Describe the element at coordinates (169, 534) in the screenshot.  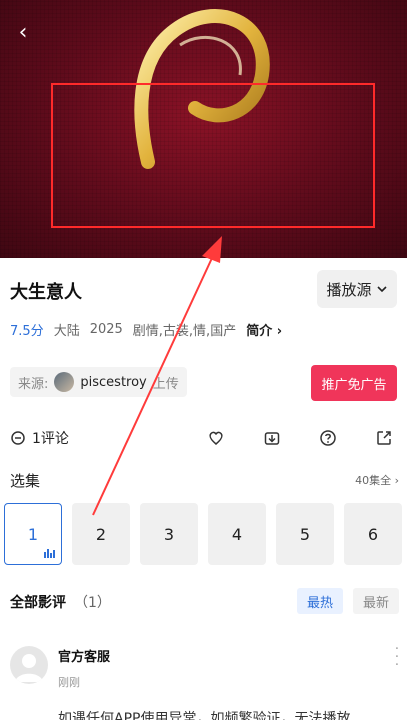
I see `episode-3: 3` at that location.